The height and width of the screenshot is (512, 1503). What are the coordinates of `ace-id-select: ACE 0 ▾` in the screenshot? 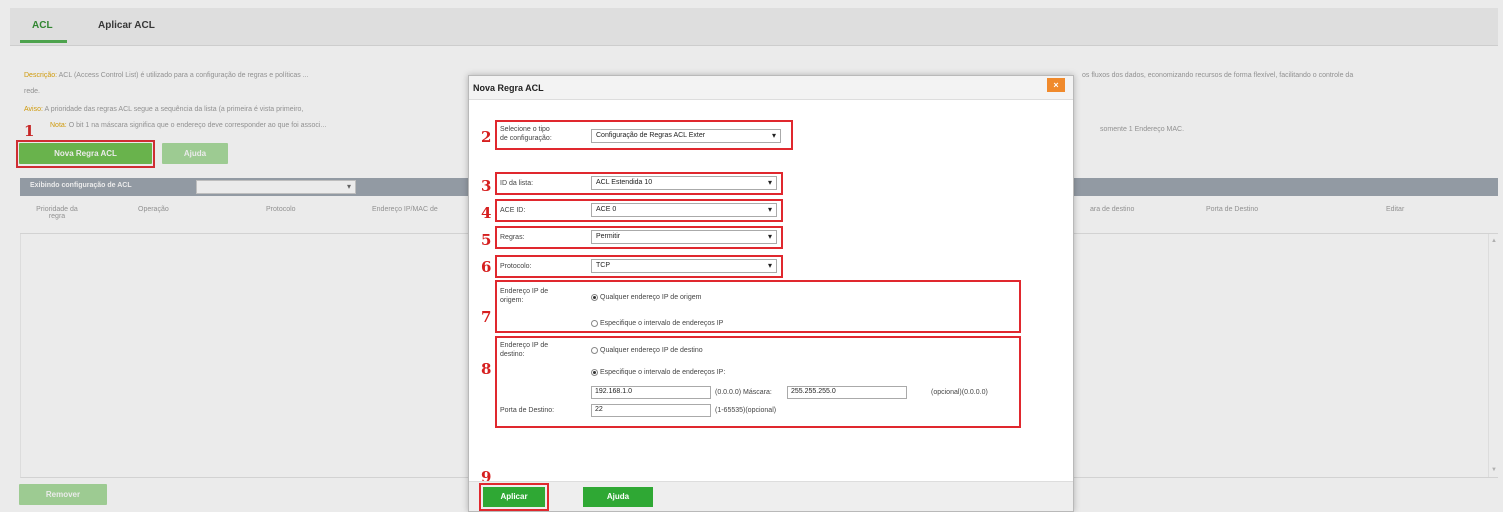 It's located at (684, 210).